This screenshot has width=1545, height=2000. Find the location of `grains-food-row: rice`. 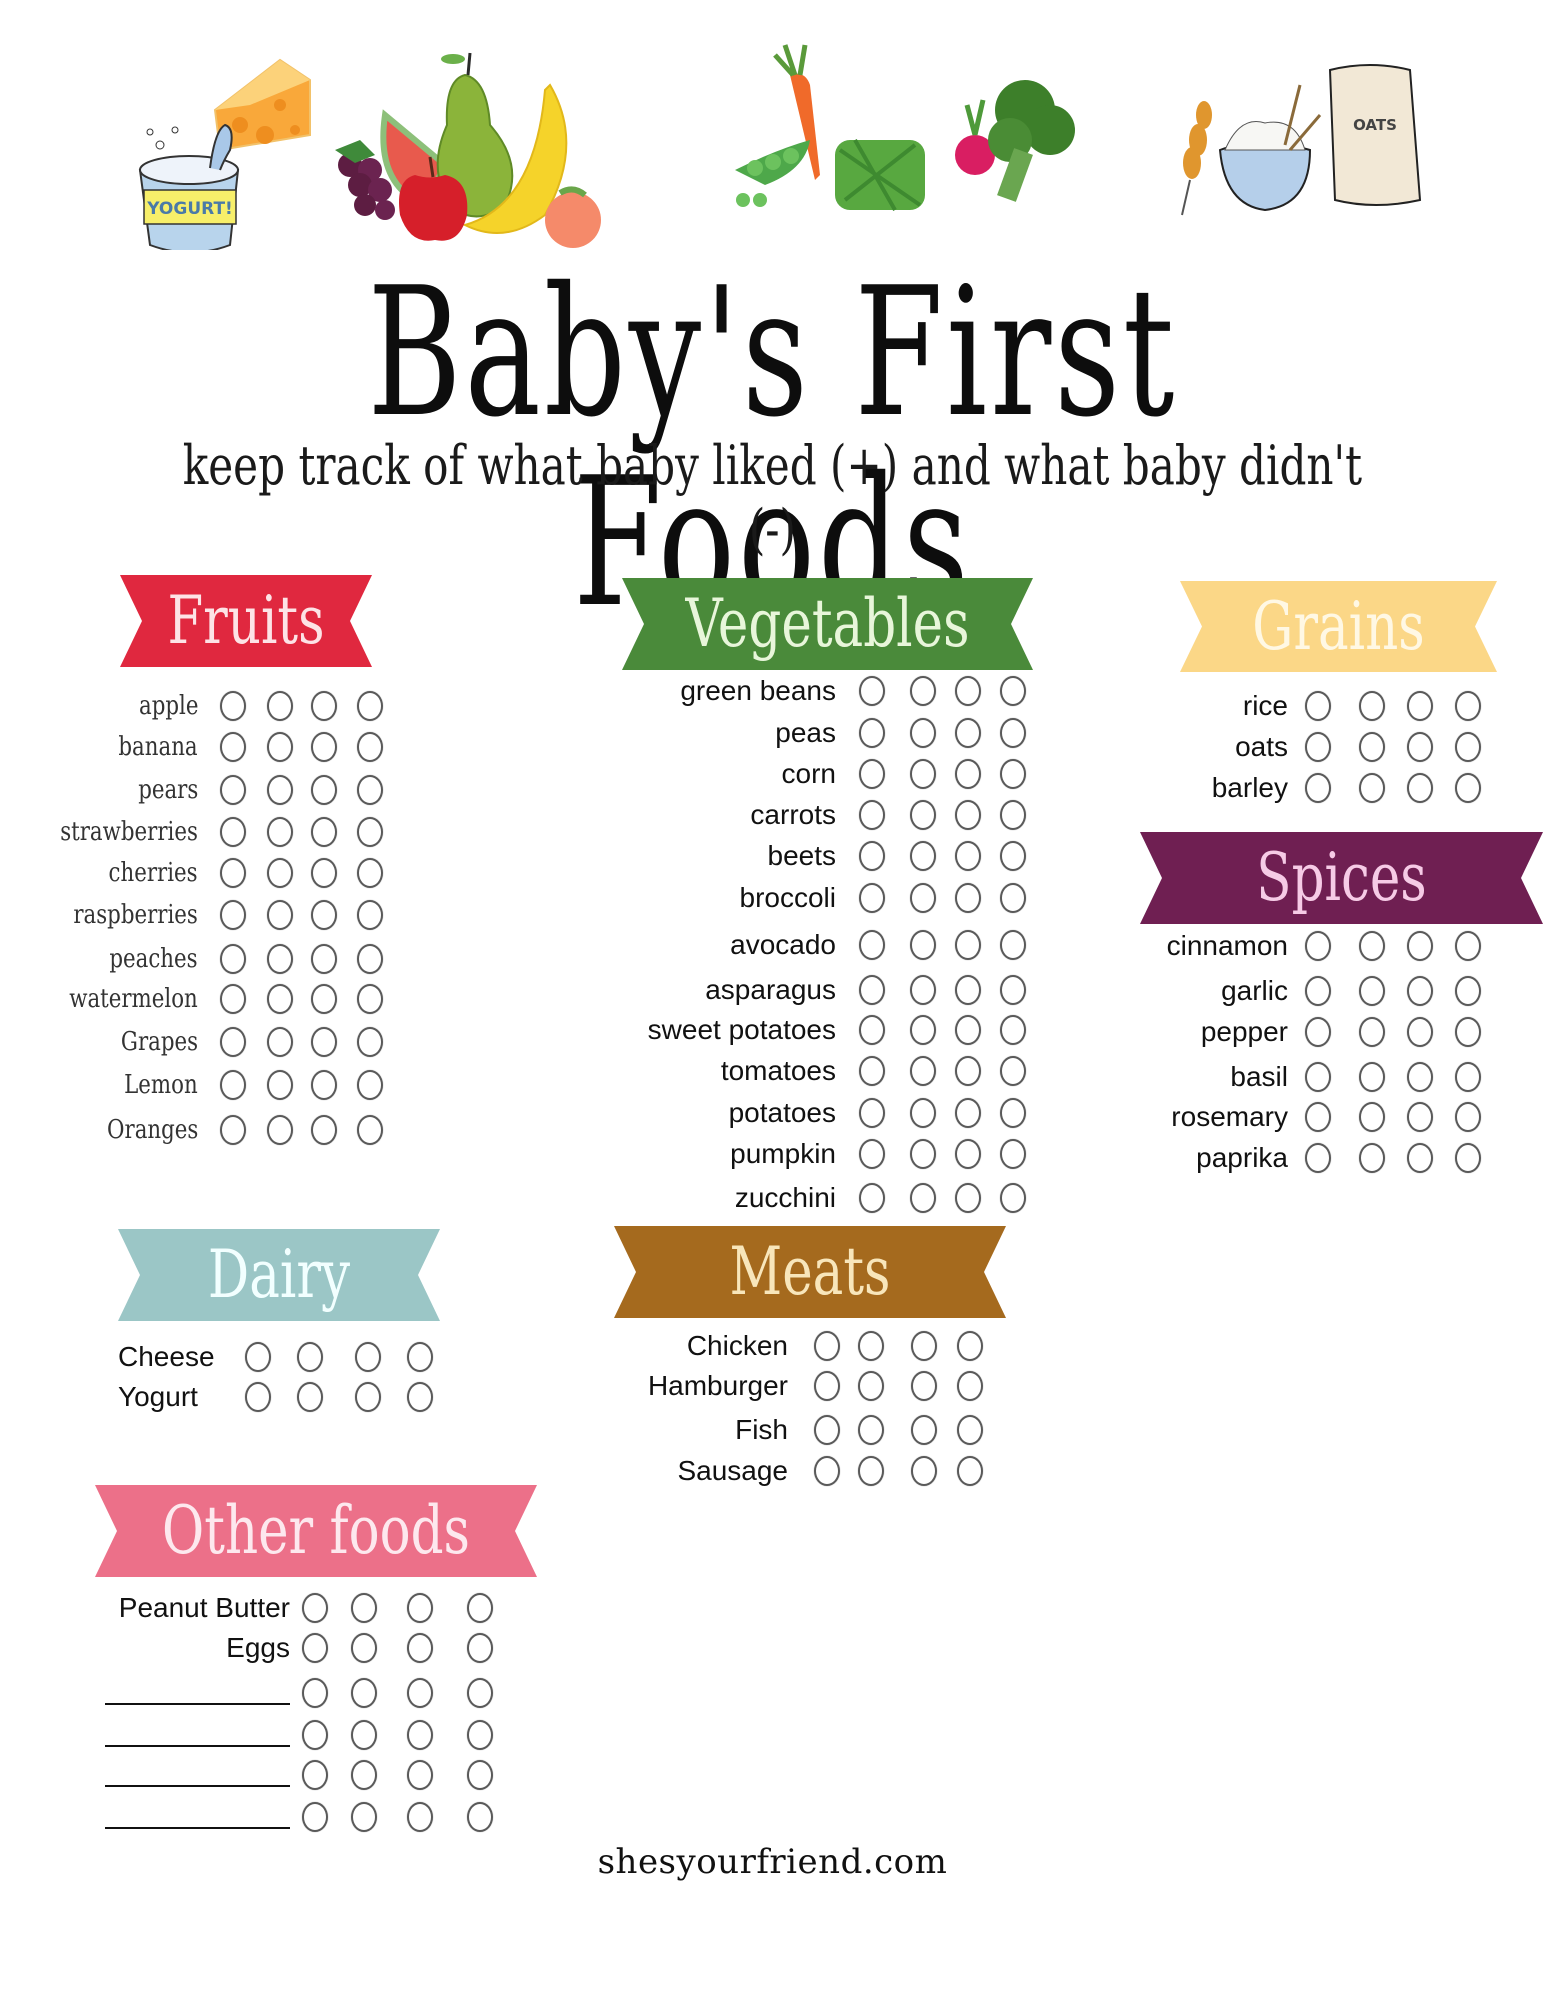

grains-food-row: rice is located at coordinates (772, 706).